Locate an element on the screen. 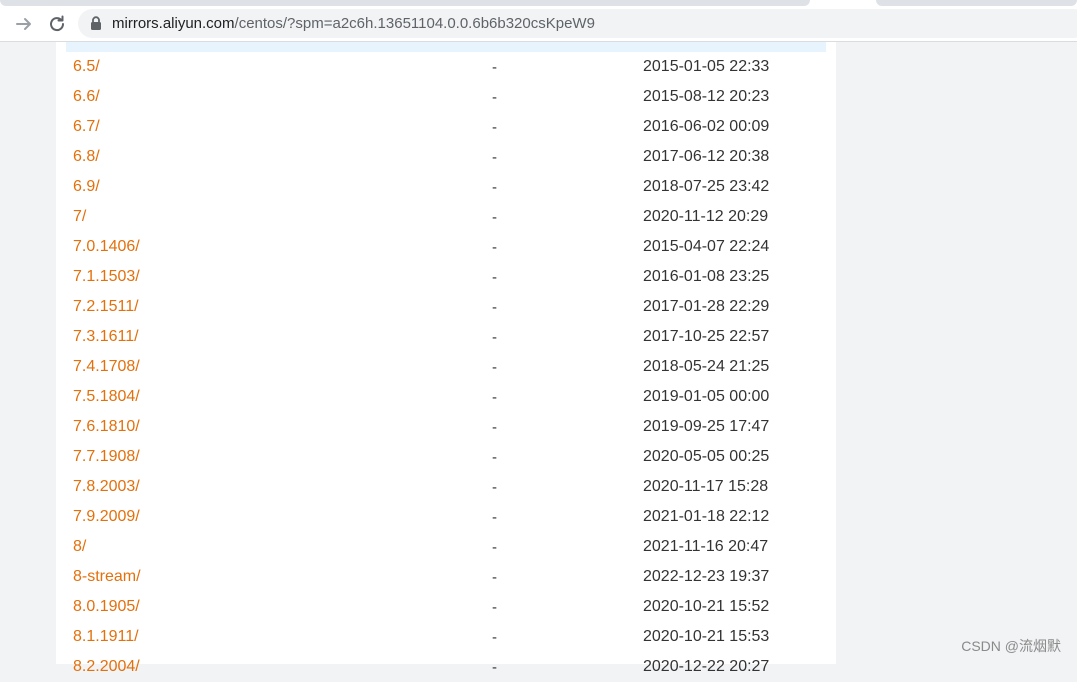  modified-date-cell: 2018-05-24 21:25 is located at coordinates (706, 366).